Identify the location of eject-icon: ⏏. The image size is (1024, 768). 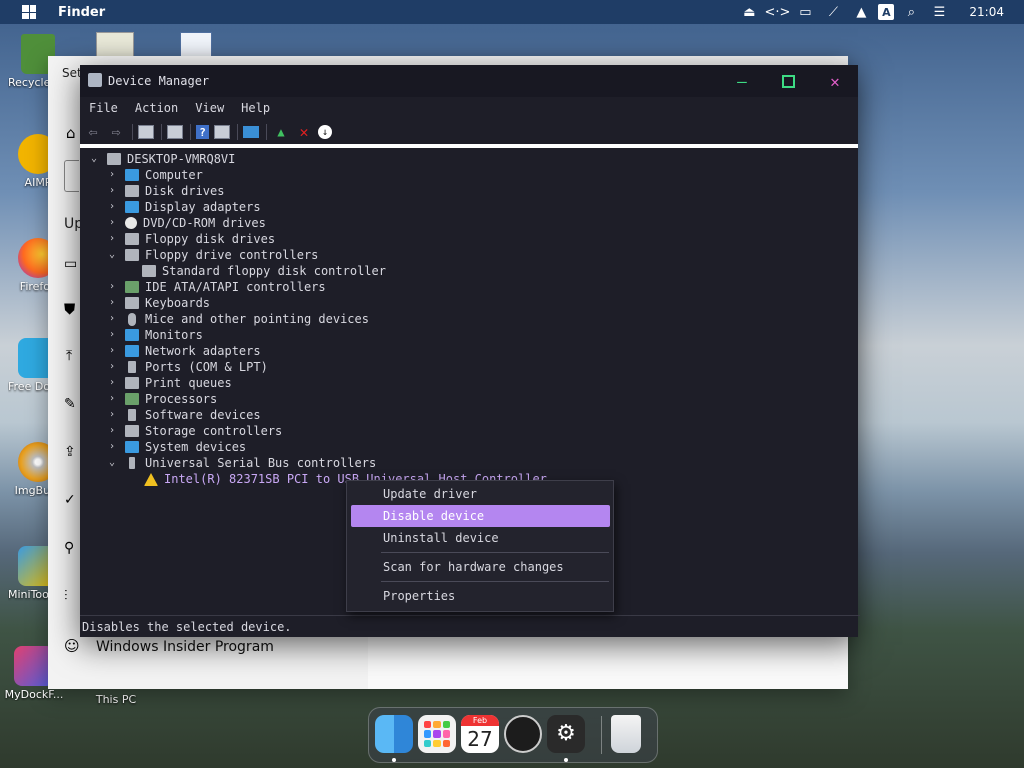
(749, 12).